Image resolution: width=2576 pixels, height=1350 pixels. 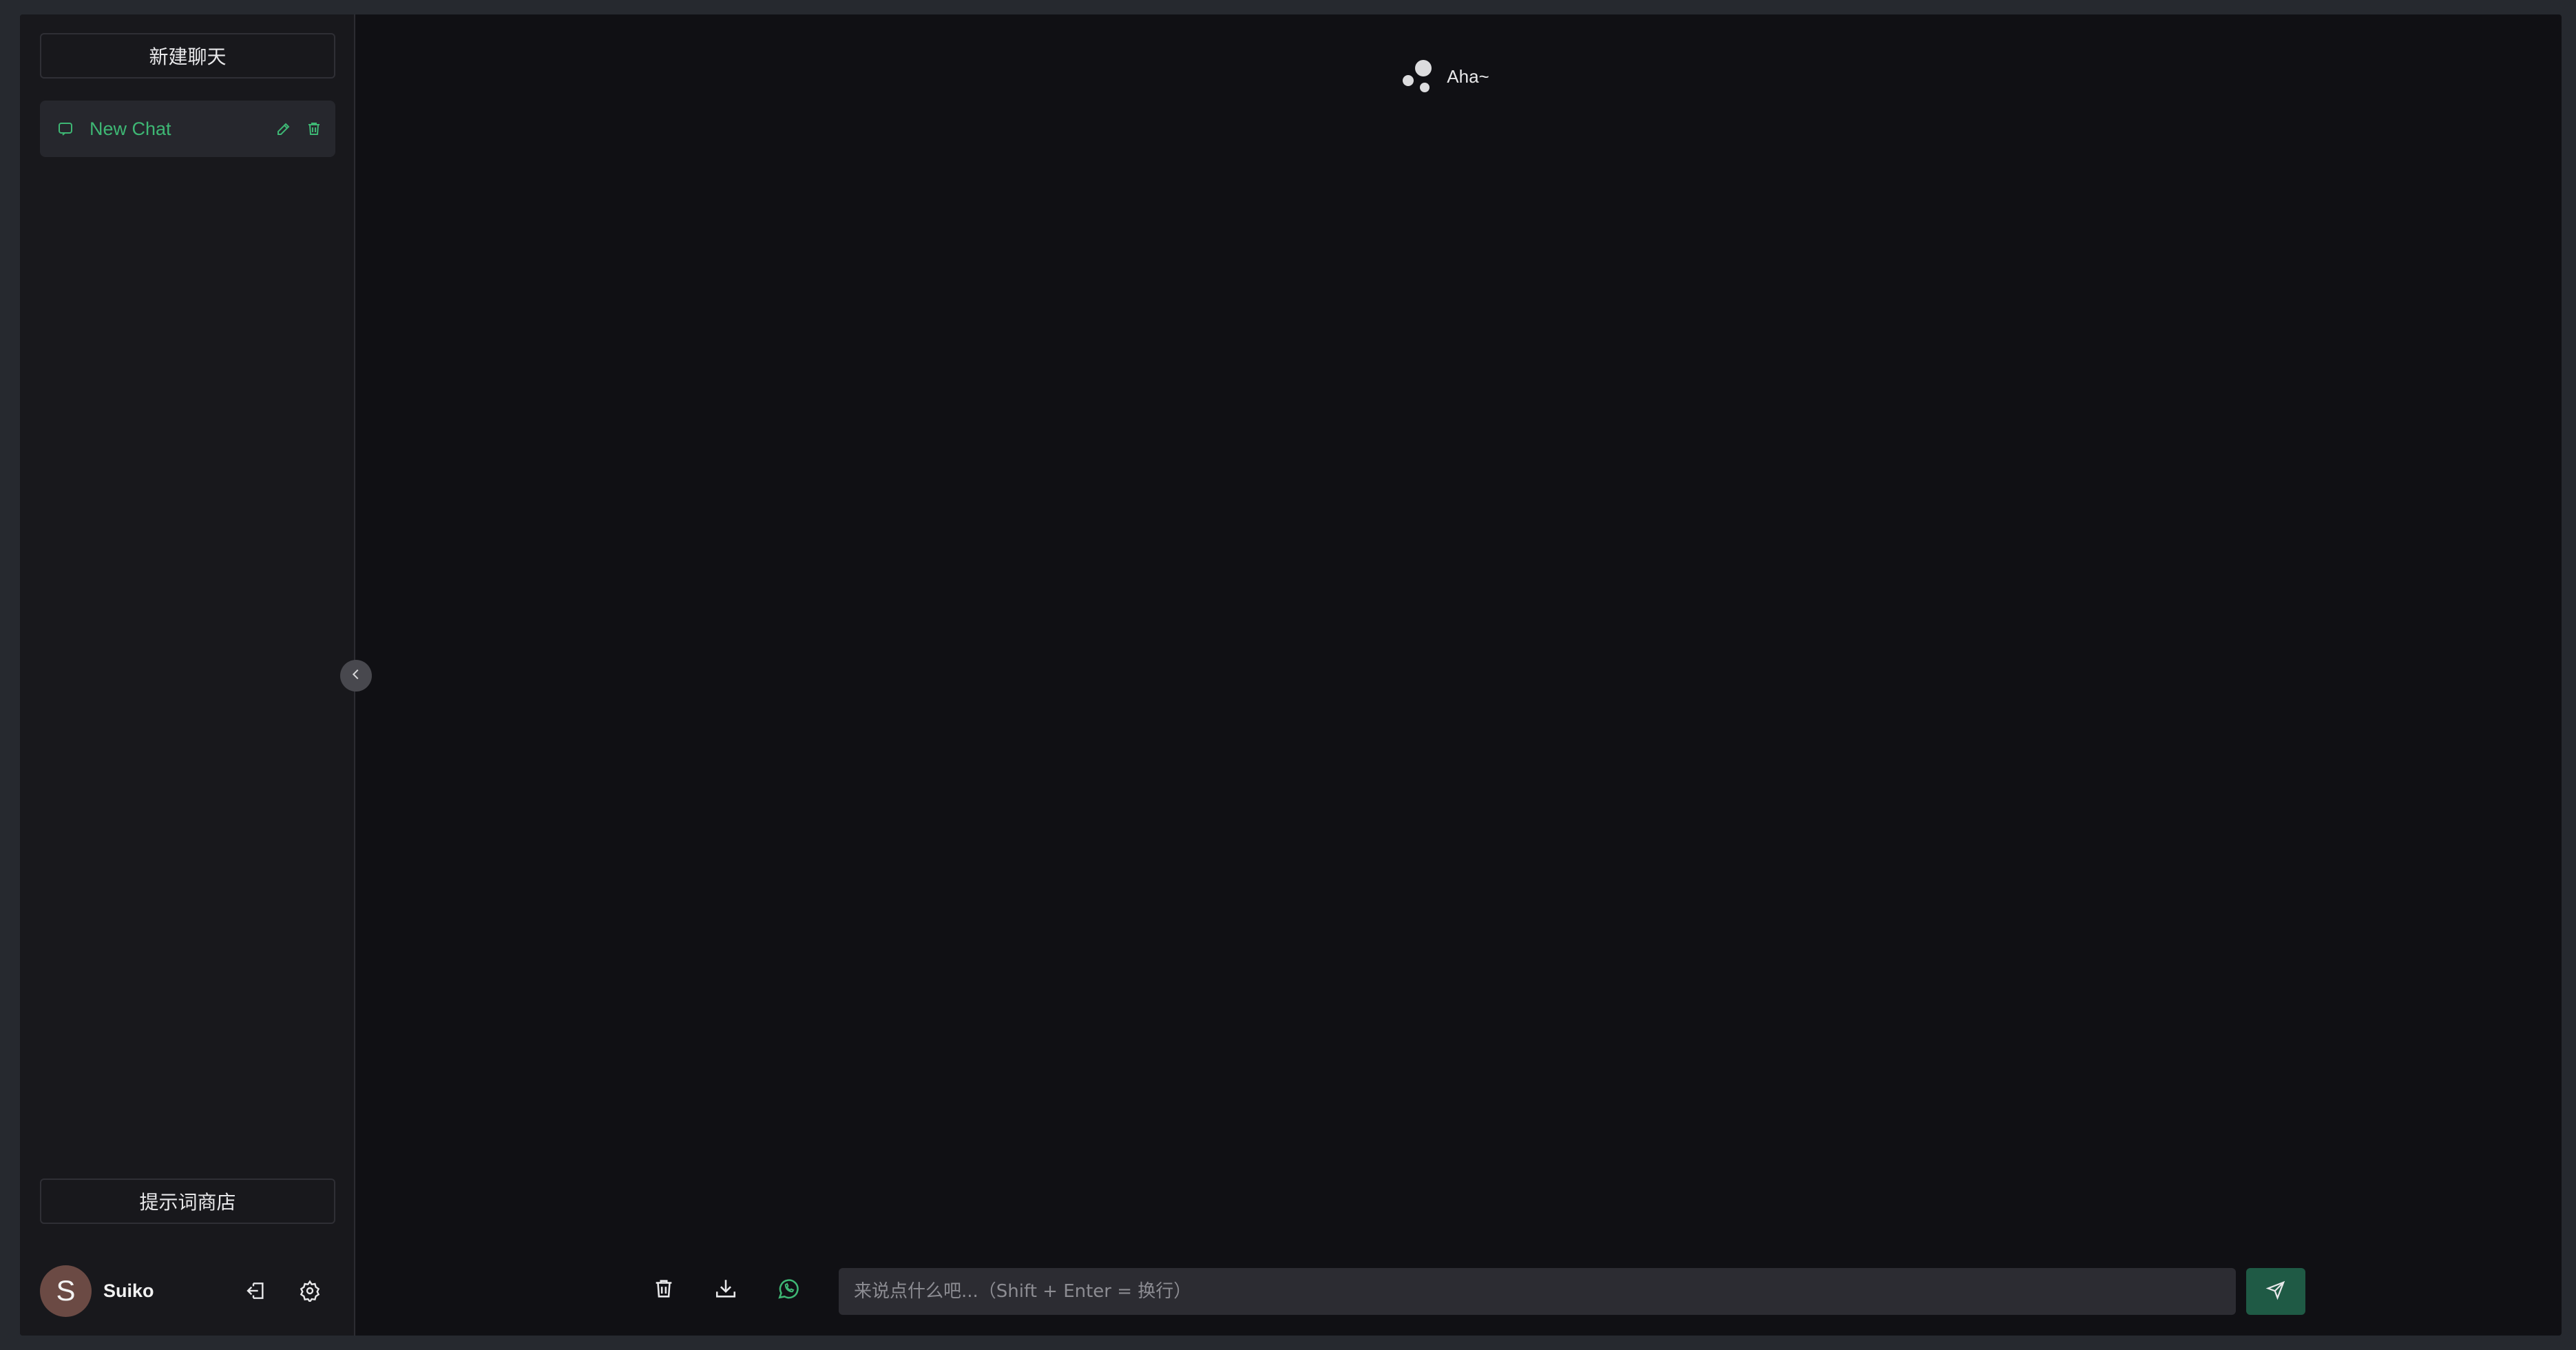 What do you see at coordinates (283, 1291) in the screenshot?
I see `user-actions` at bounding box center [283, 1291].